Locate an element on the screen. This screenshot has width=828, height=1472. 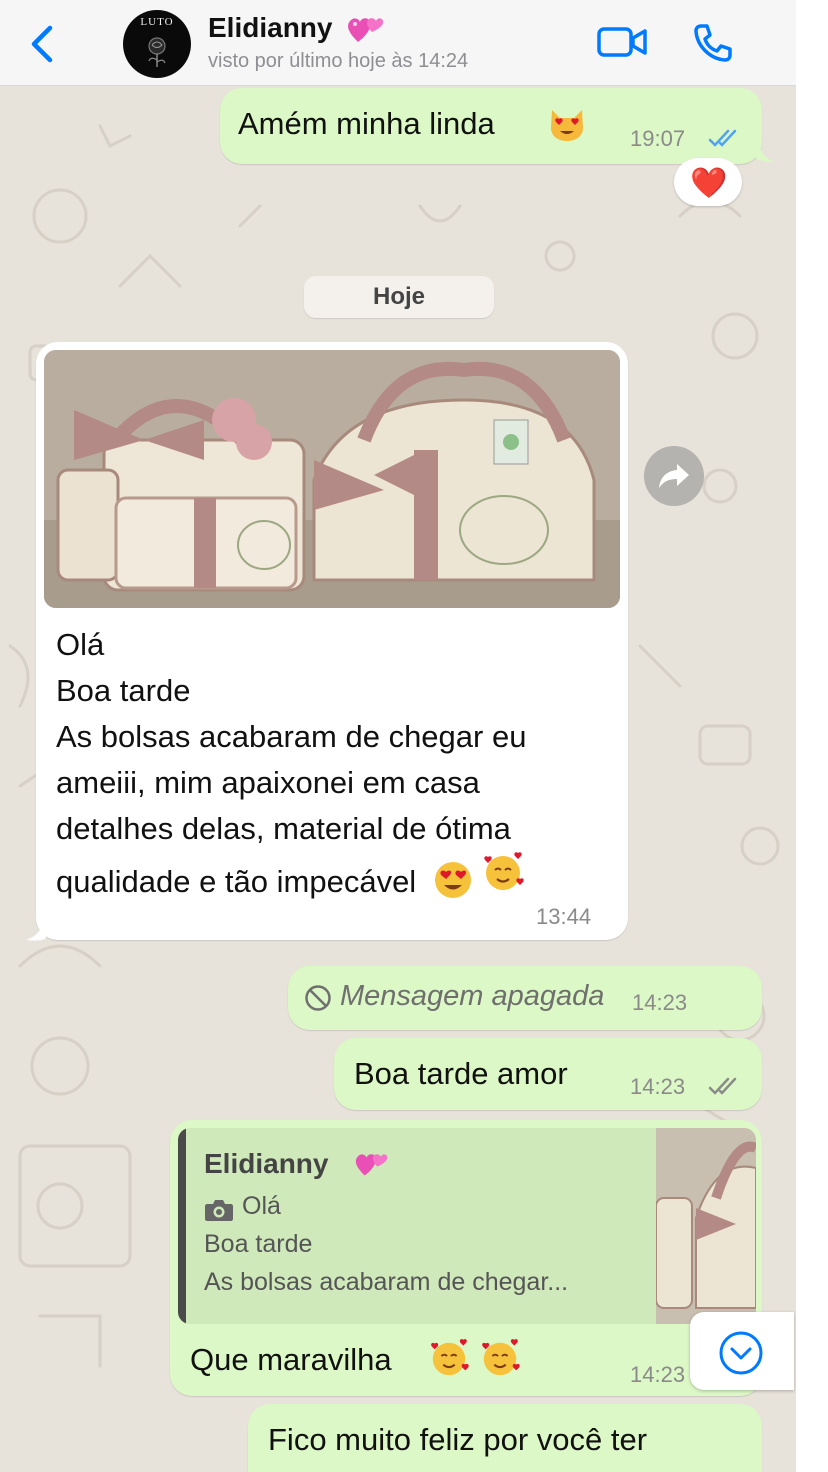
reaction-badge: ❤️ is located at coordinates (708, 182).